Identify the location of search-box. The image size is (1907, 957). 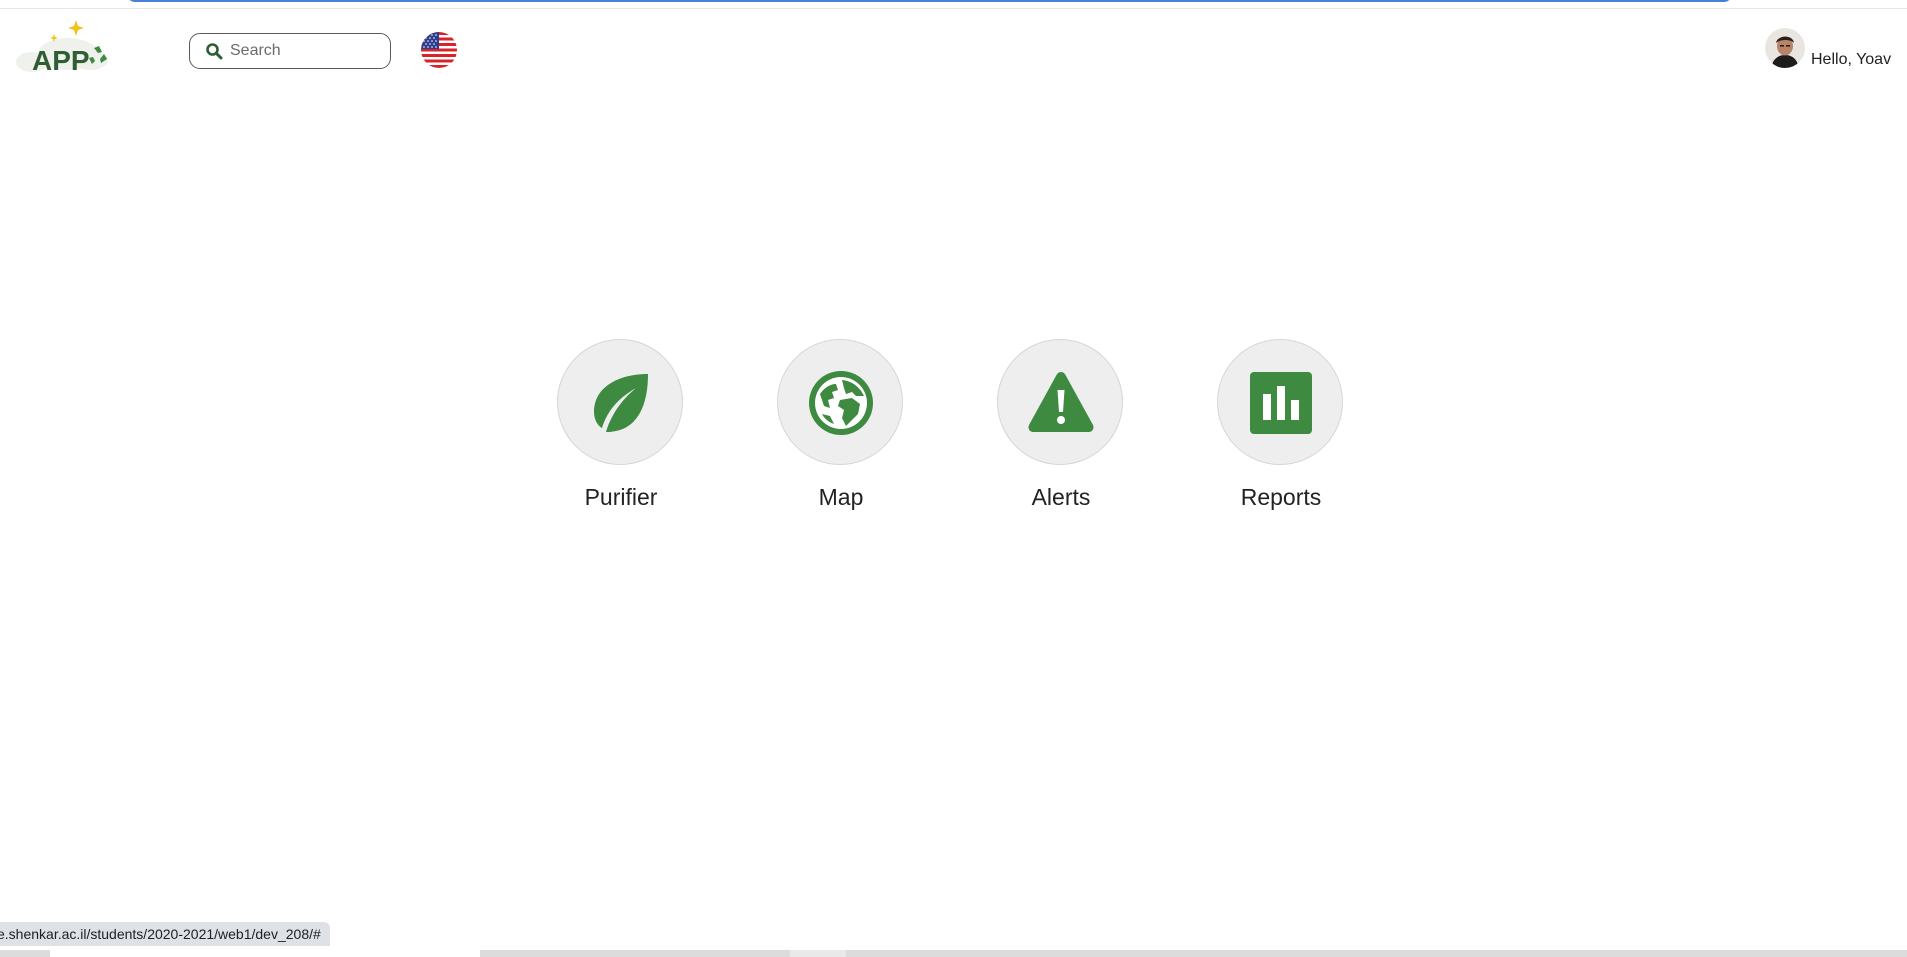
(290, 51).